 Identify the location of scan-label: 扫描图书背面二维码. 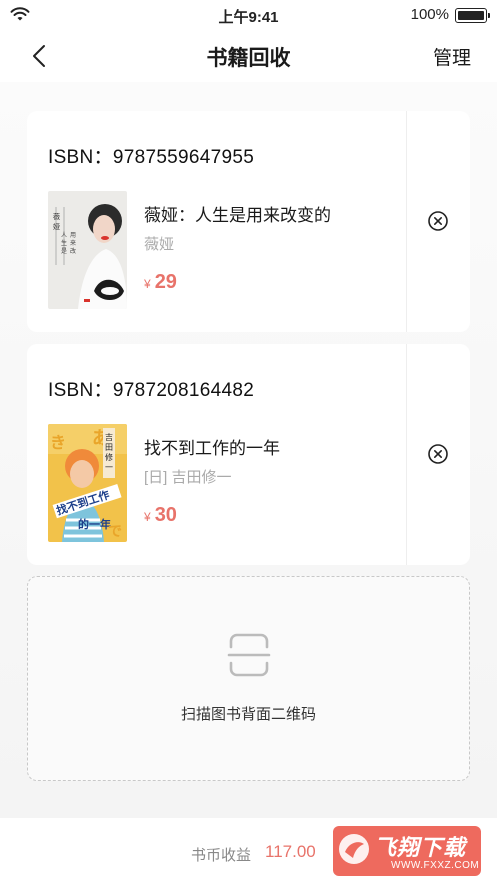
(248, 714).